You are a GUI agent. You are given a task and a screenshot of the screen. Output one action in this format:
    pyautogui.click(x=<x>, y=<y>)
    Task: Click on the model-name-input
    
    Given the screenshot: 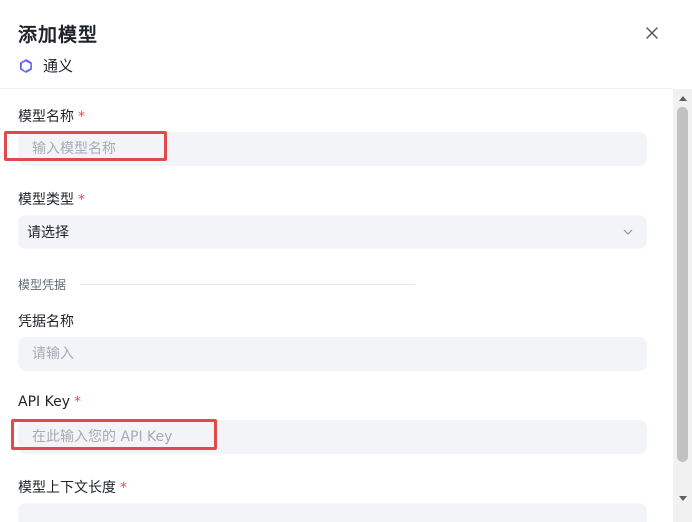 What is the action you would take?
    pyautogui.click(x=332, y=149)
    